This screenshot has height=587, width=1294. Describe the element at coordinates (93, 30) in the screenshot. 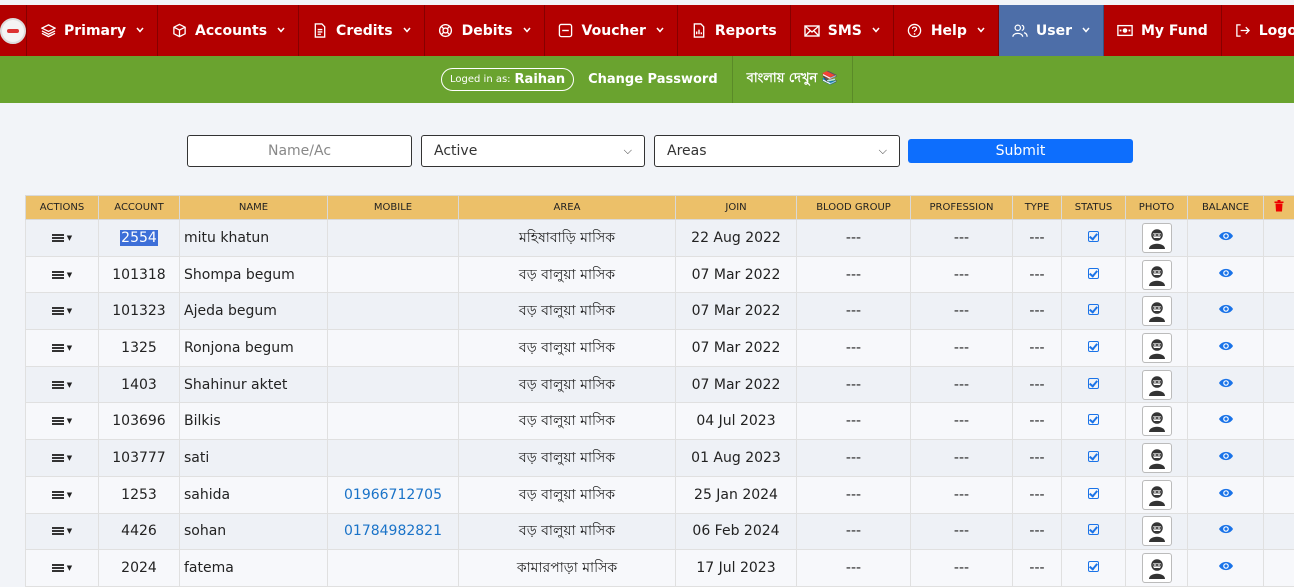

I see `nav-item-primary: Primary` at that location.